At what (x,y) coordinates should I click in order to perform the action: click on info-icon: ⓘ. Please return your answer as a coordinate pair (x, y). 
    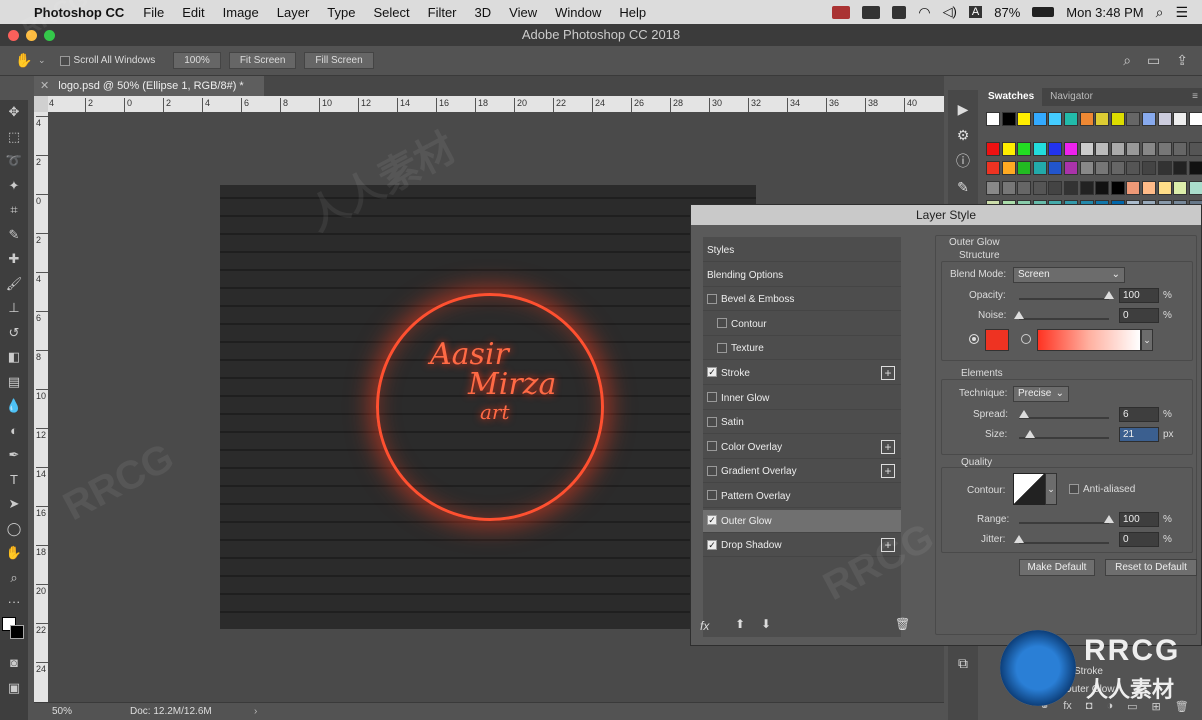
    Looking at the image, I should click on (963, 161).